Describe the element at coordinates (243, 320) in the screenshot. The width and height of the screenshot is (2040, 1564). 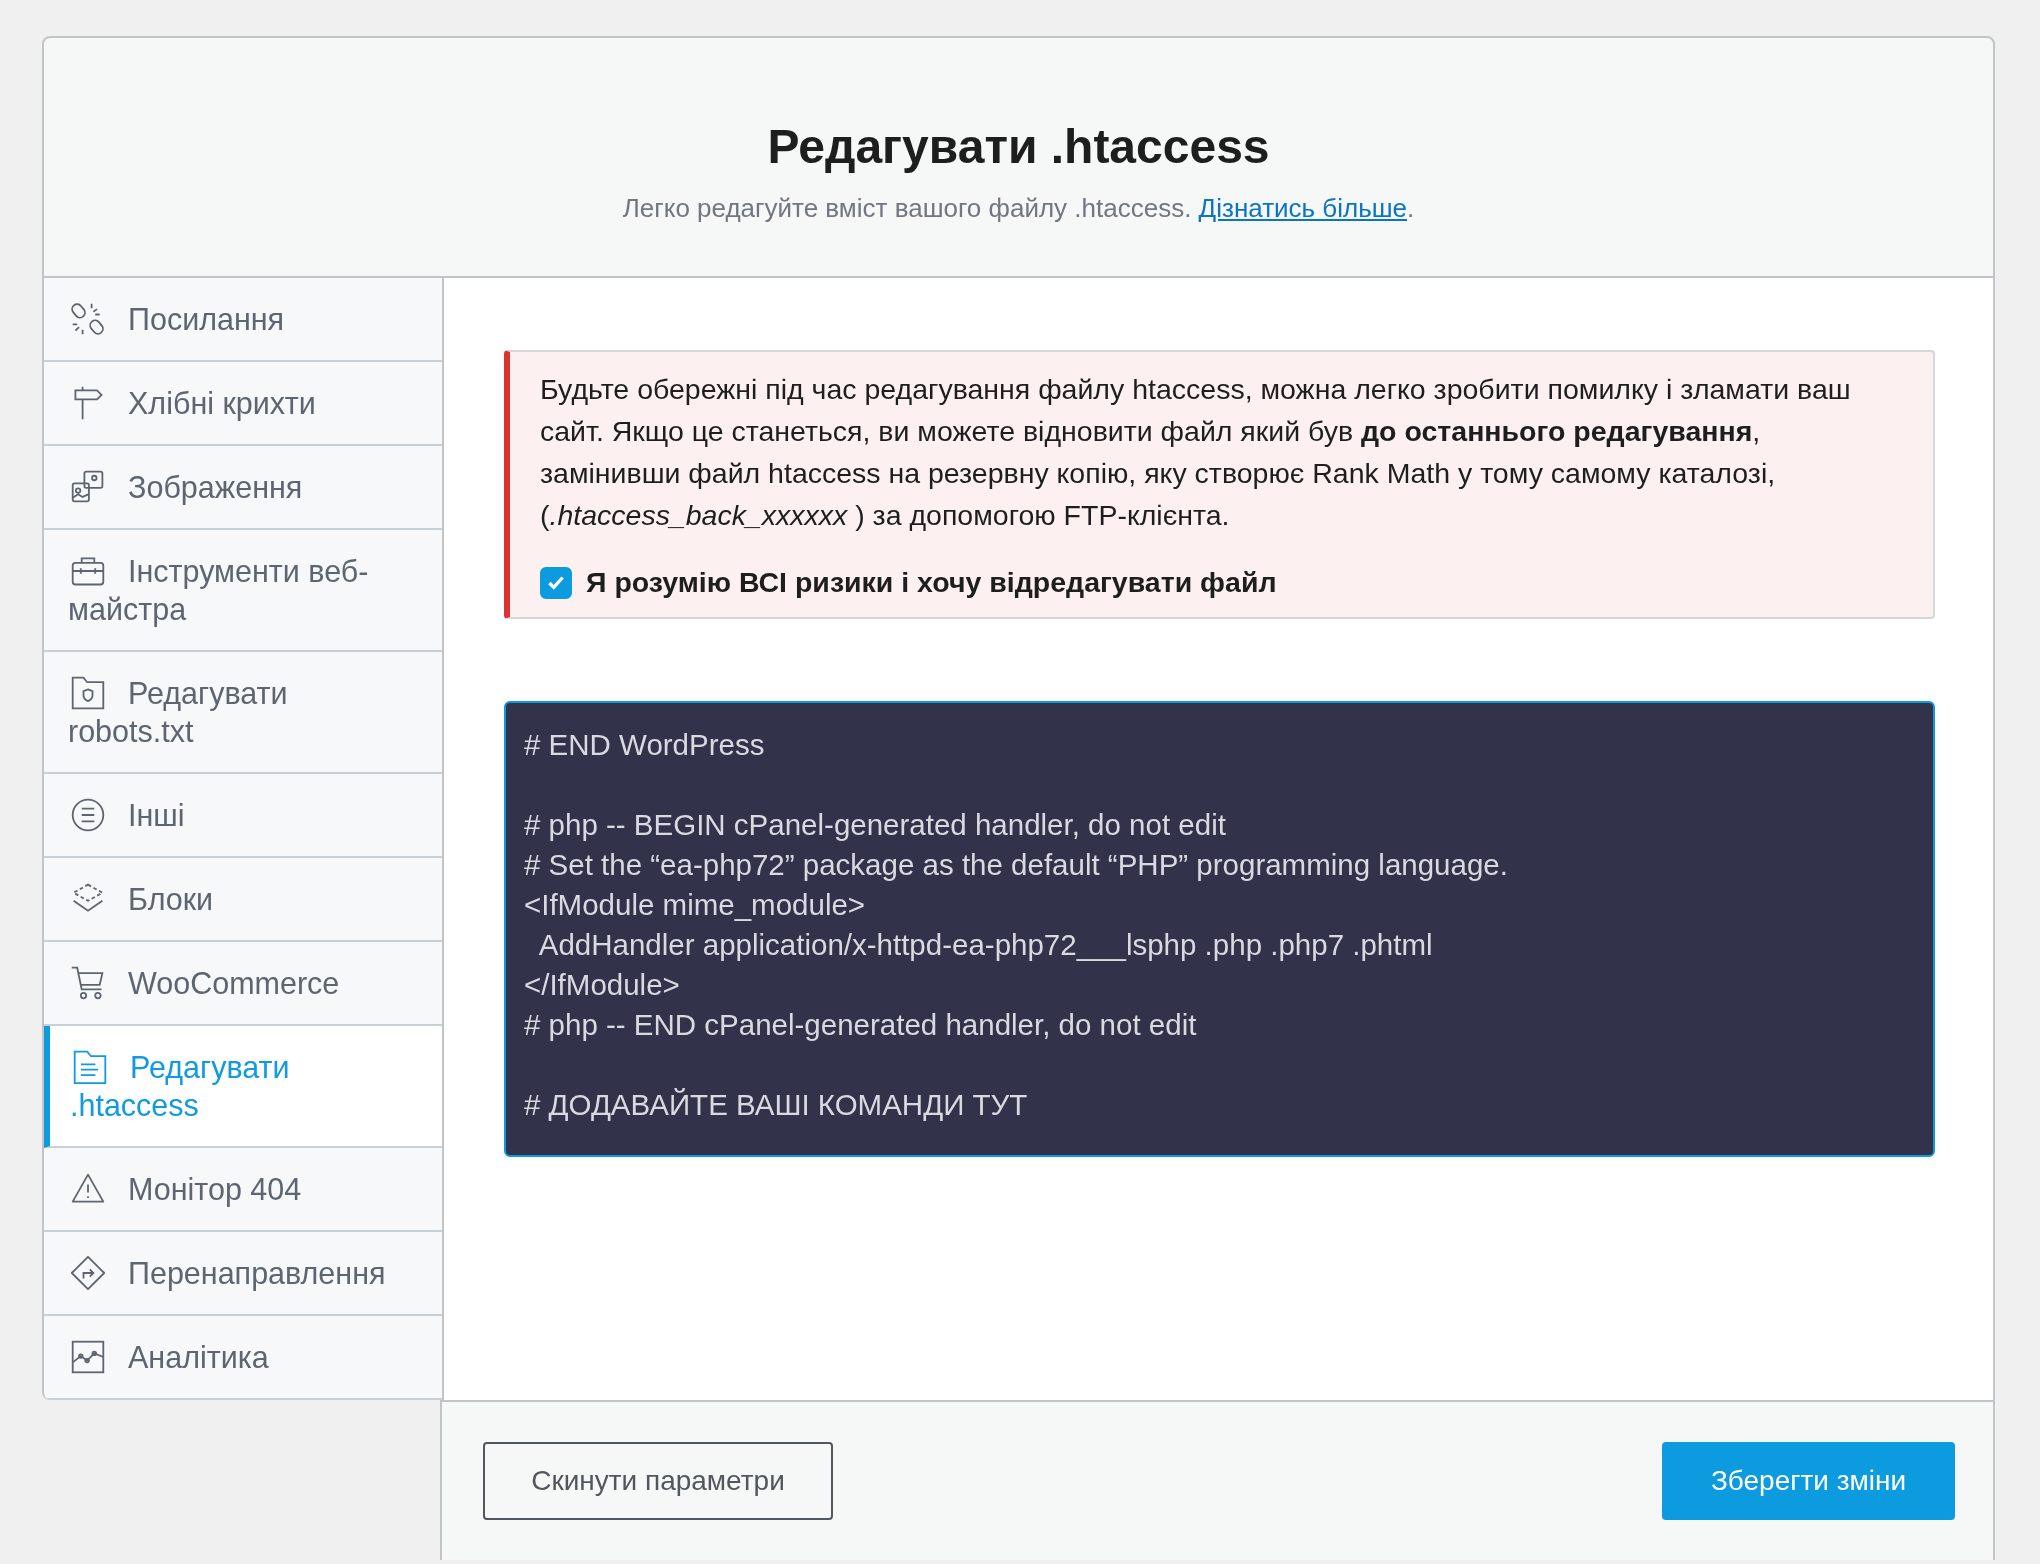
I see `sidebar-item: Посилання` at that location.